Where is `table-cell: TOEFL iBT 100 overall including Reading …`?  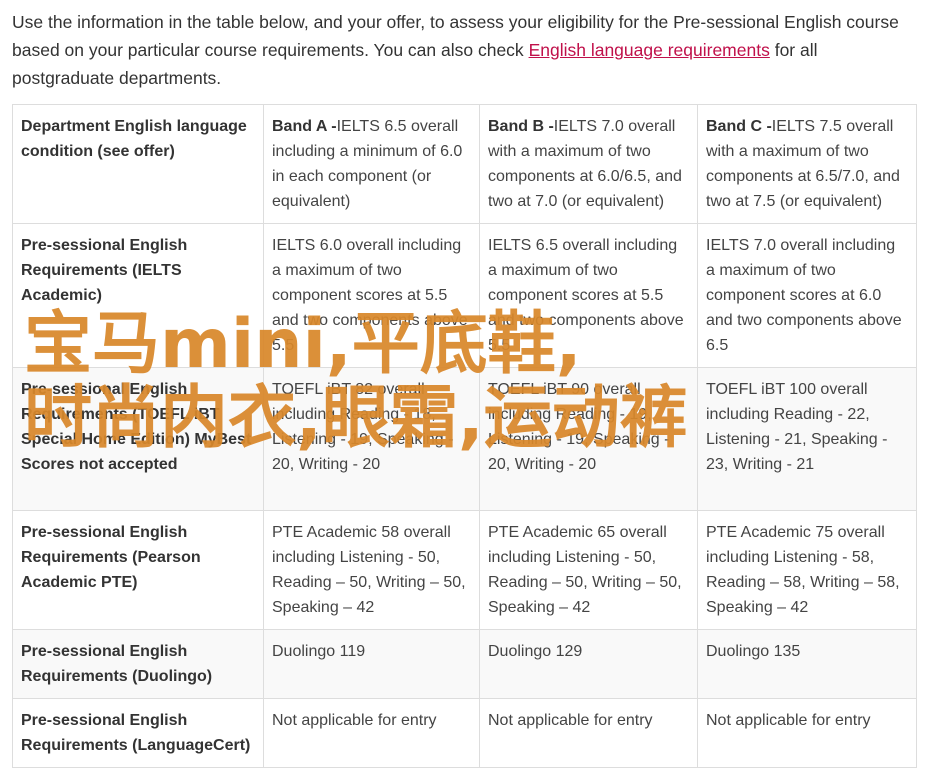
table-cell: TOEFL iBT 100 overall including Reading … is located at coordinates (807, 439).